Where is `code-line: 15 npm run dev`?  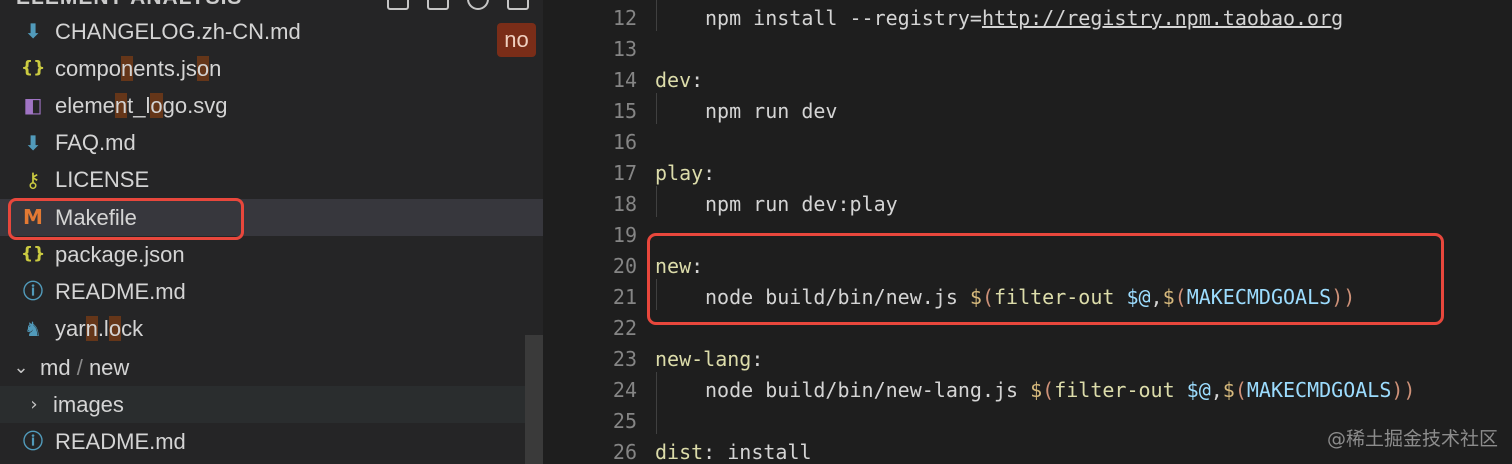 code-line: 15 npm run dev is located at coordinates (1027, 111).